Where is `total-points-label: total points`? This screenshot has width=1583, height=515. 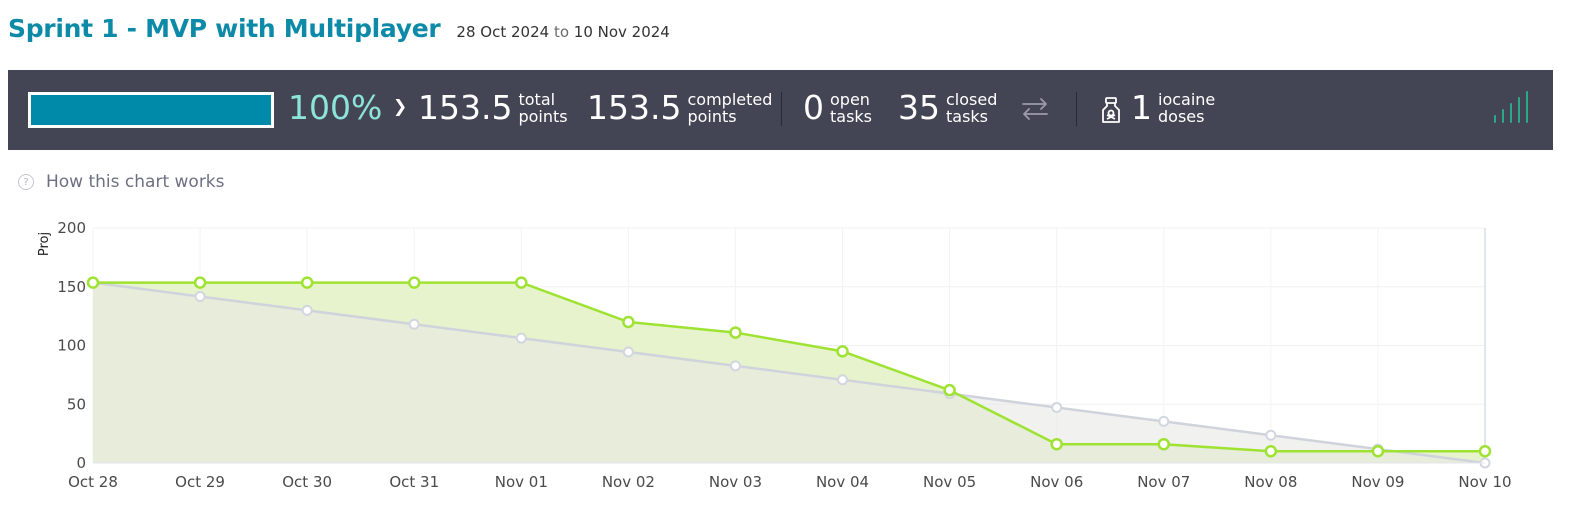 total-points-label: total points is located at coordinates (542, 108).